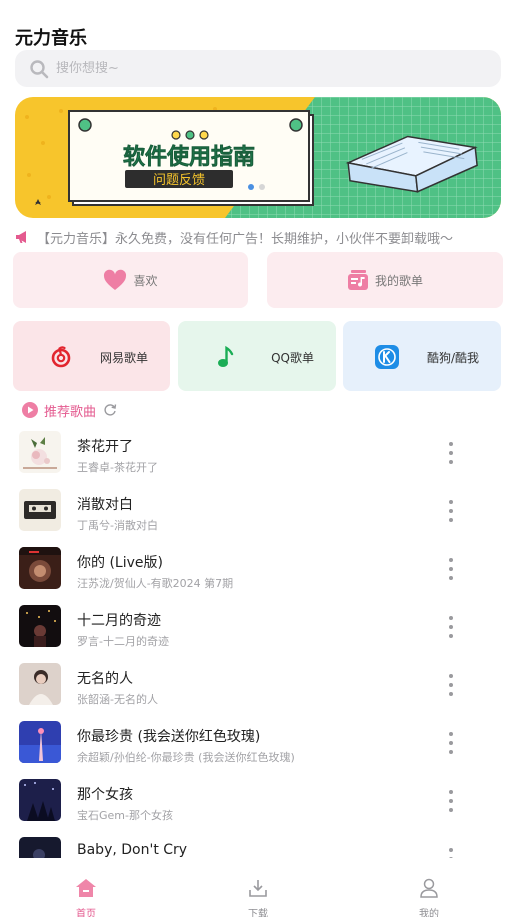  I want to click on song-artist: 宝石Gem-那个女孩, so click(125, 815).